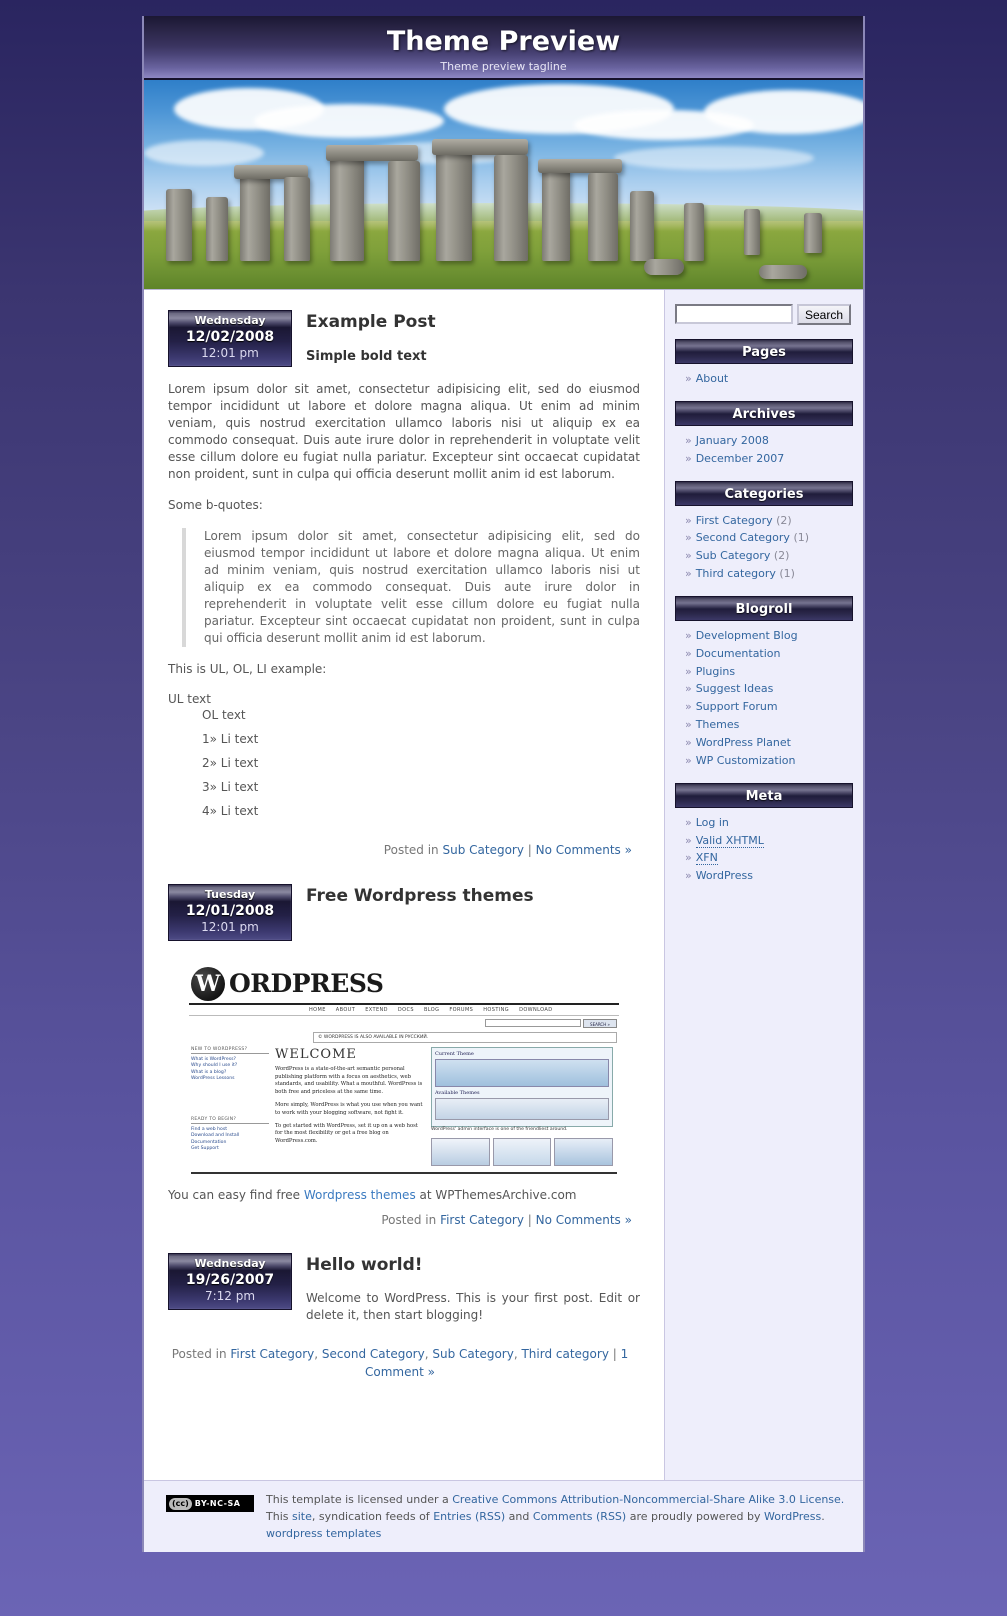 The image size is (1007, 1616). Describe the element at coordinates (579, 1516) in the screenshot. I see `comments-rss-link: Comments (RSS)` at that location.